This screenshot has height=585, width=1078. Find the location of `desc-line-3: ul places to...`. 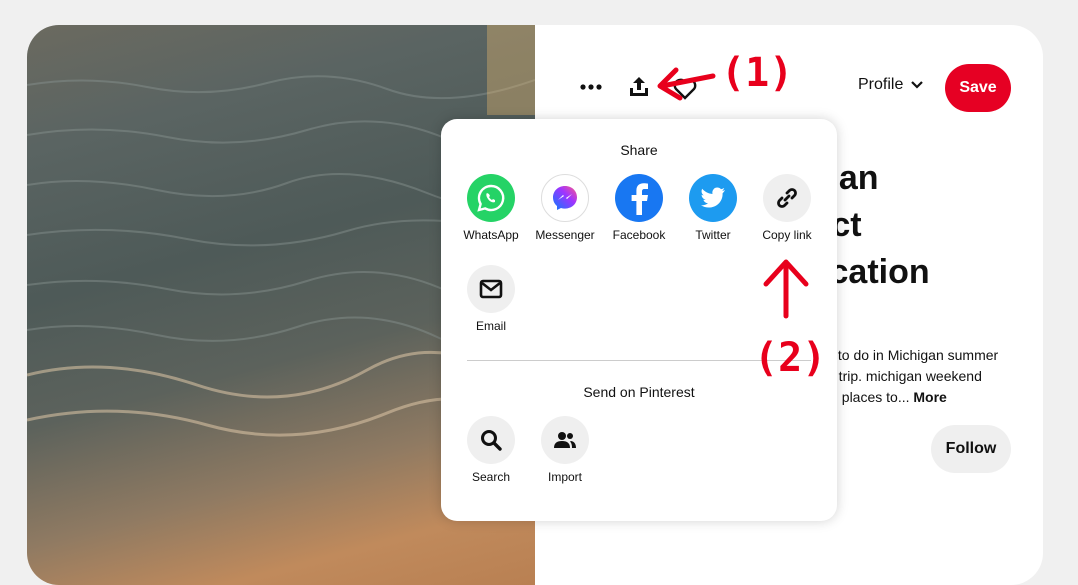

desc-line-3: ul places to... is located at coordinates (870, 397).